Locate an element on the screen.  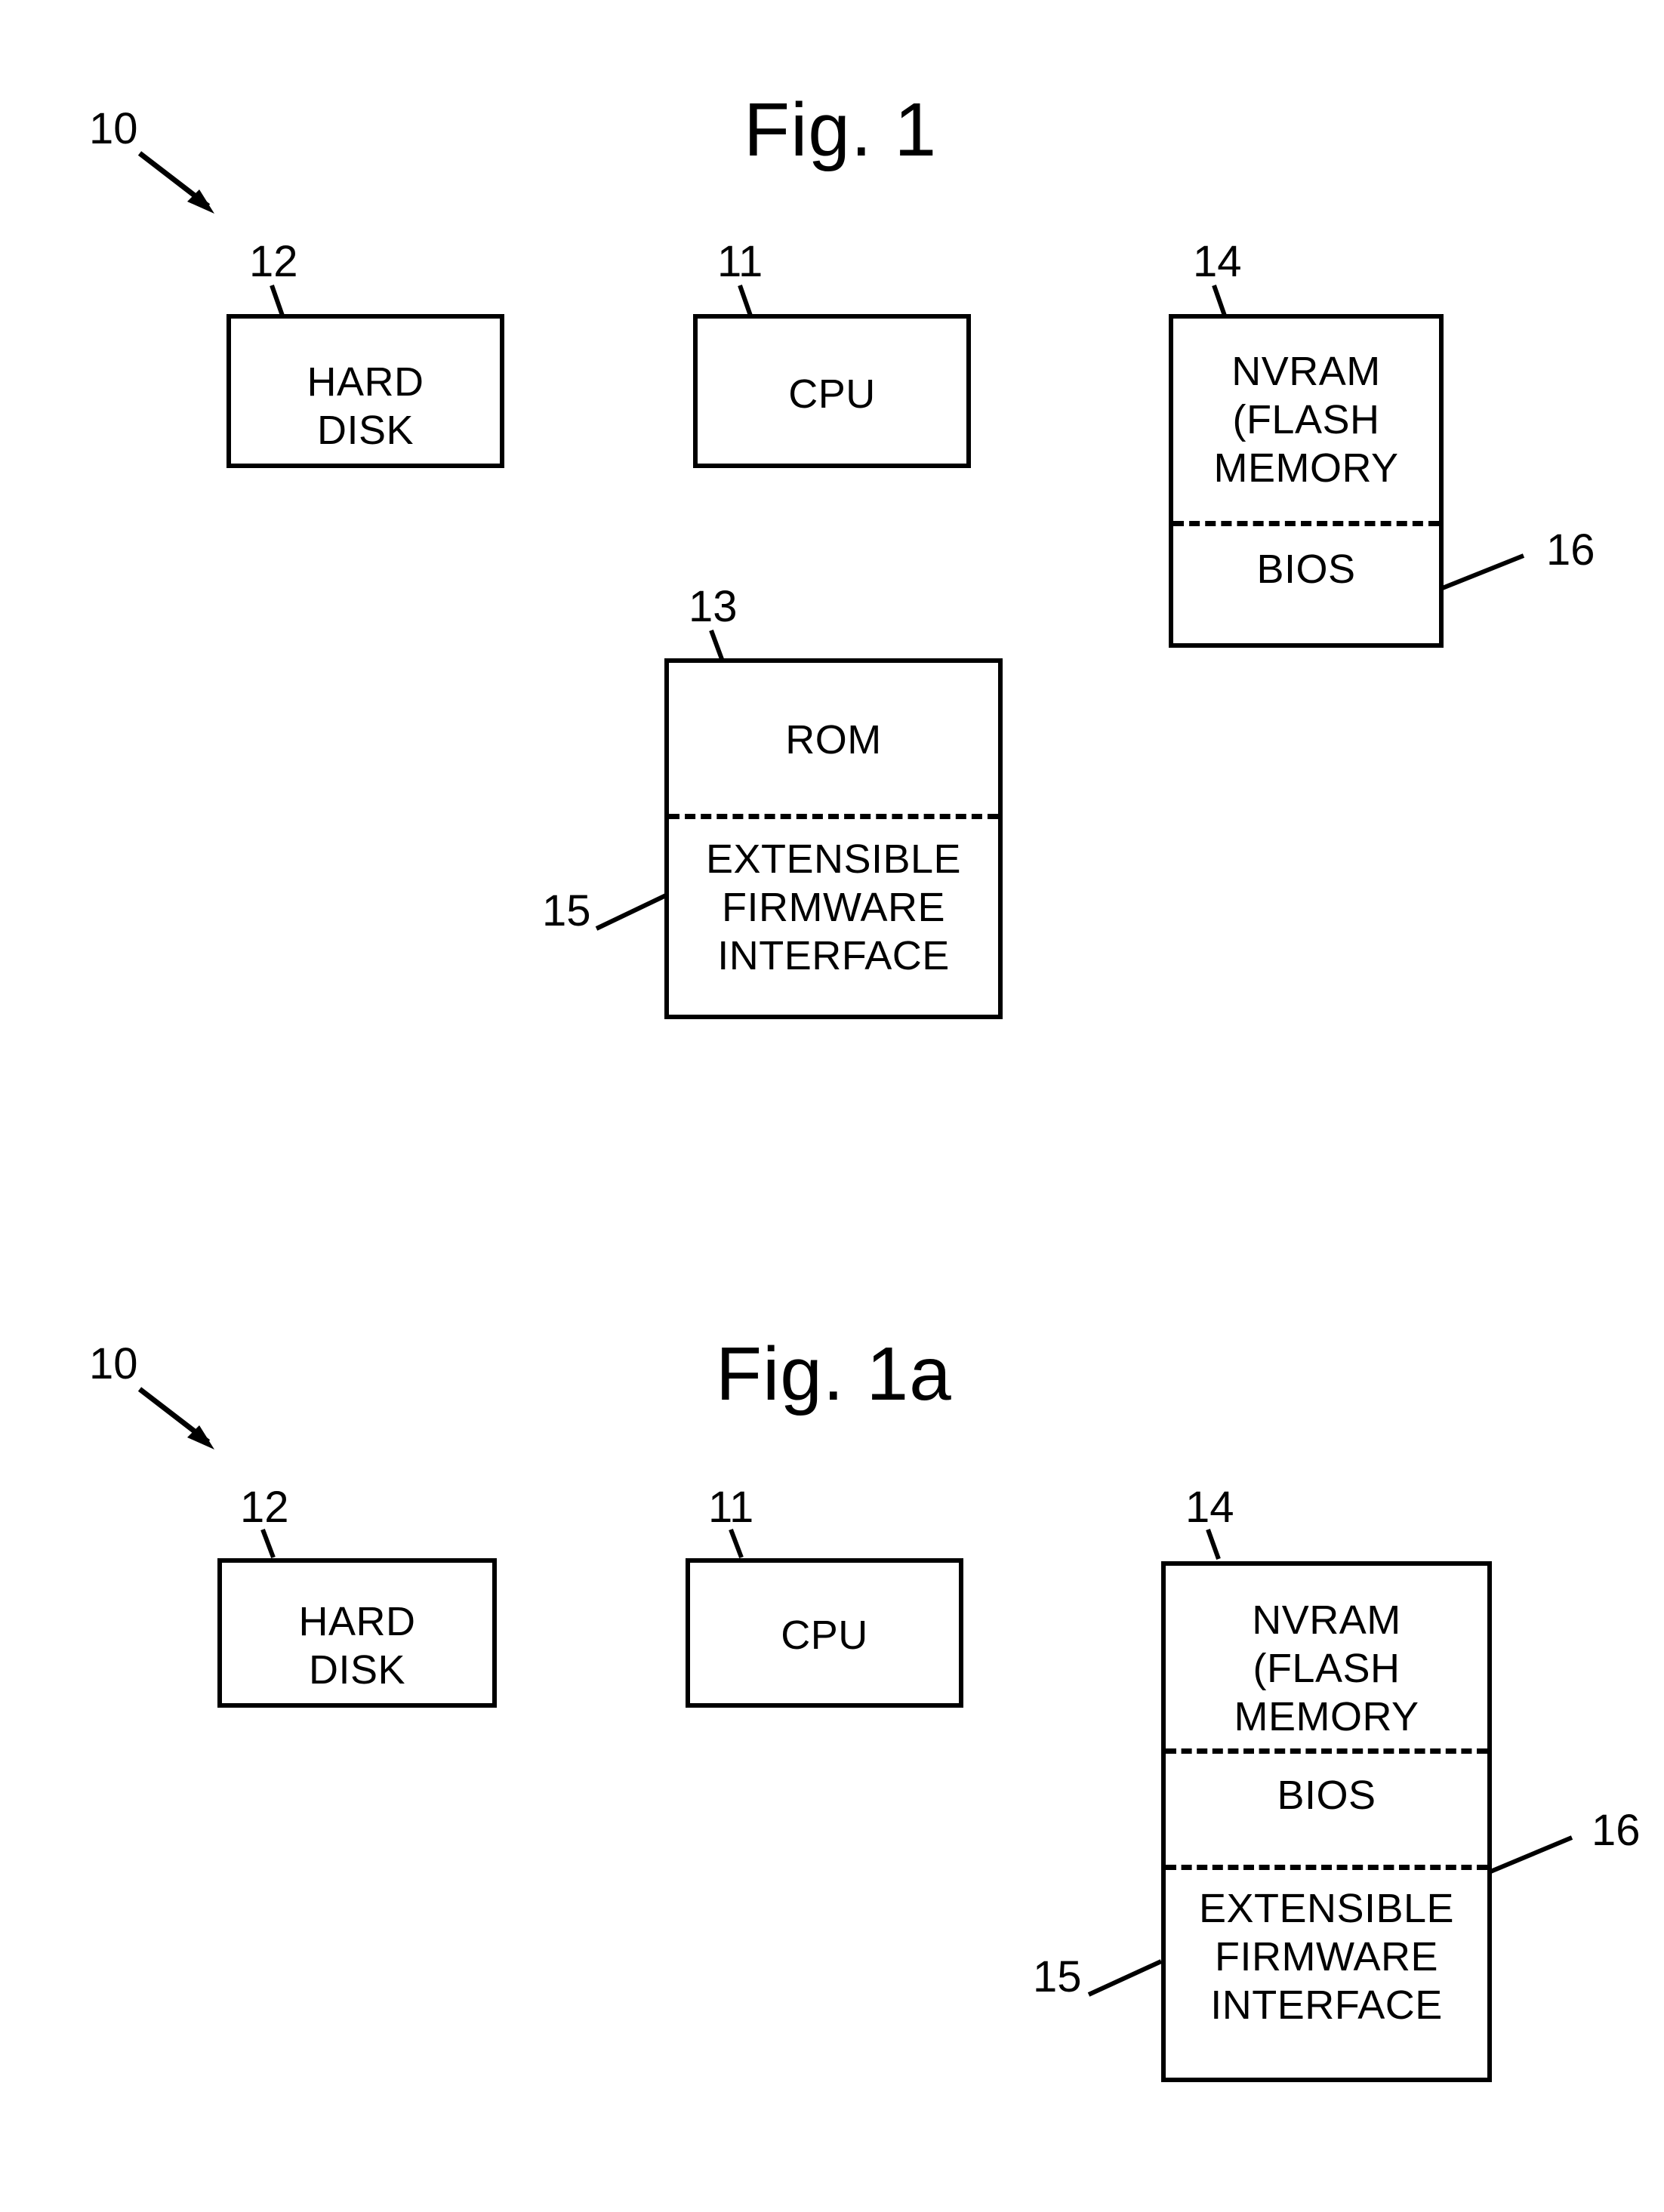
figure-1a-box-cpu: CPU is located at coordinates (824, 1633).